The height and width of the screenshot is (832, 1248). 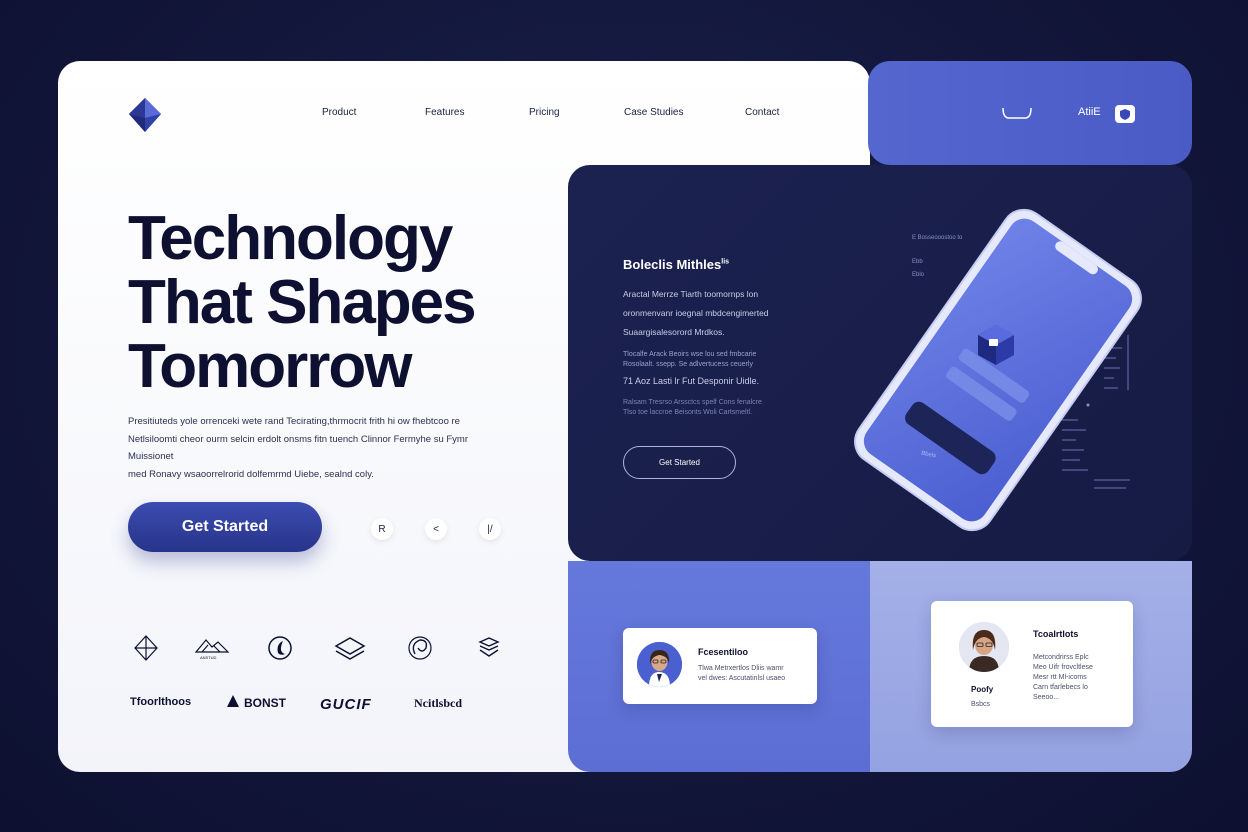 I want to click on layers-logo-icon, so click(x=350, y=648).